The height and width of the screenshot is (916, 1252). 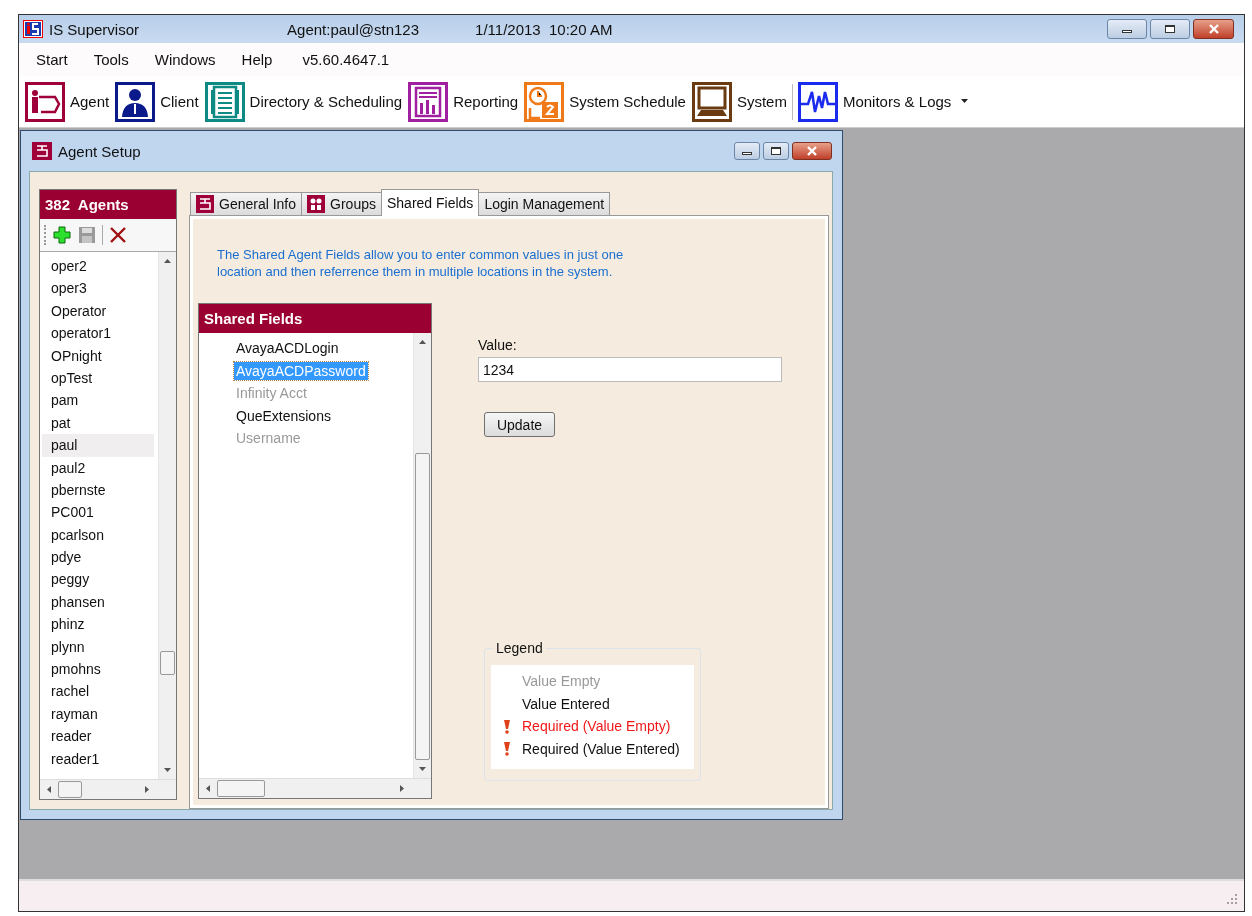 What do you see at coordinates (52, 59) in the screenshot?
I see `menu-item: Start` at bounding box center [52, 59].